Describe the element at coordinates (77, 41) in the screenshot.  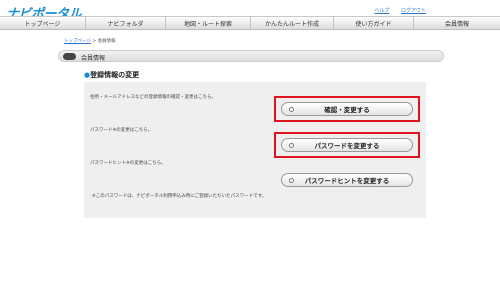
I see `breadcrumb-home: トップページ` at that location.